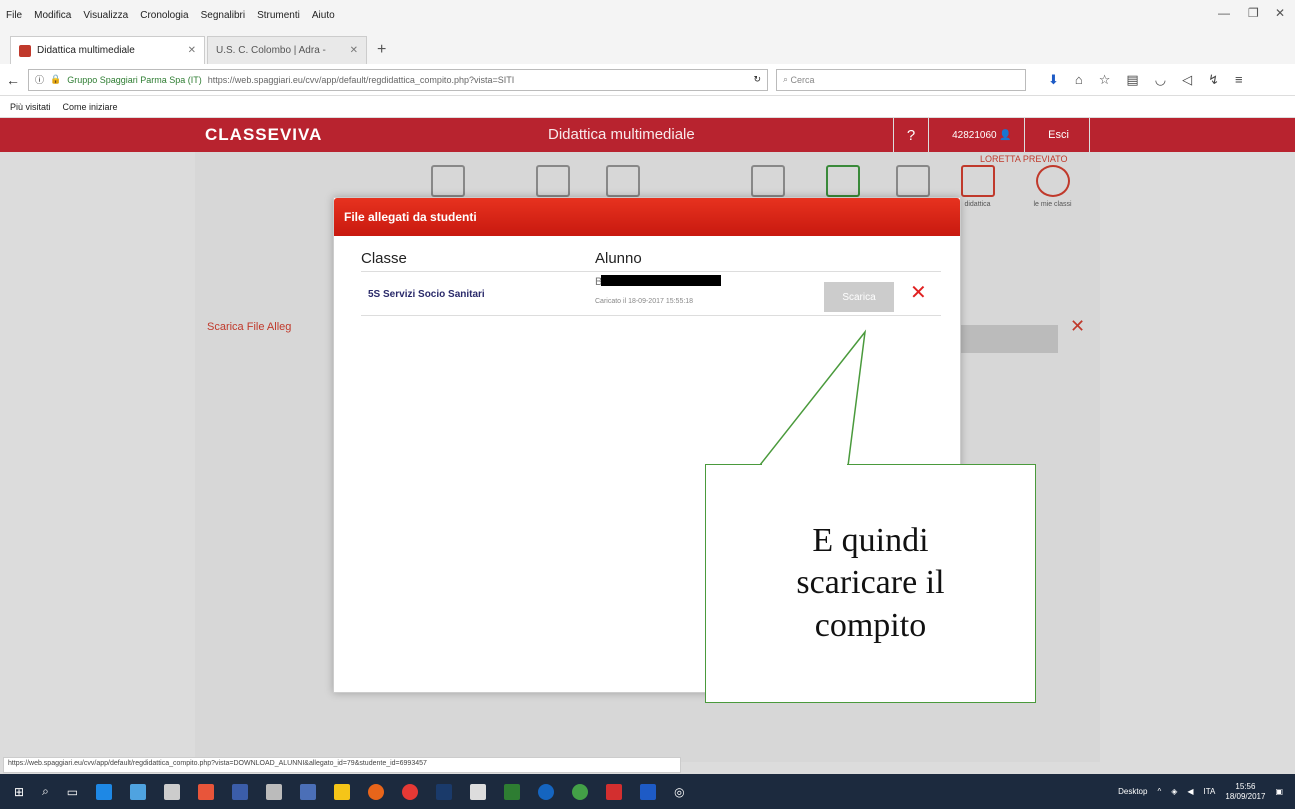 This screenshot has height=809, width=1295. I want to click on store-icon, so click(172, 791).